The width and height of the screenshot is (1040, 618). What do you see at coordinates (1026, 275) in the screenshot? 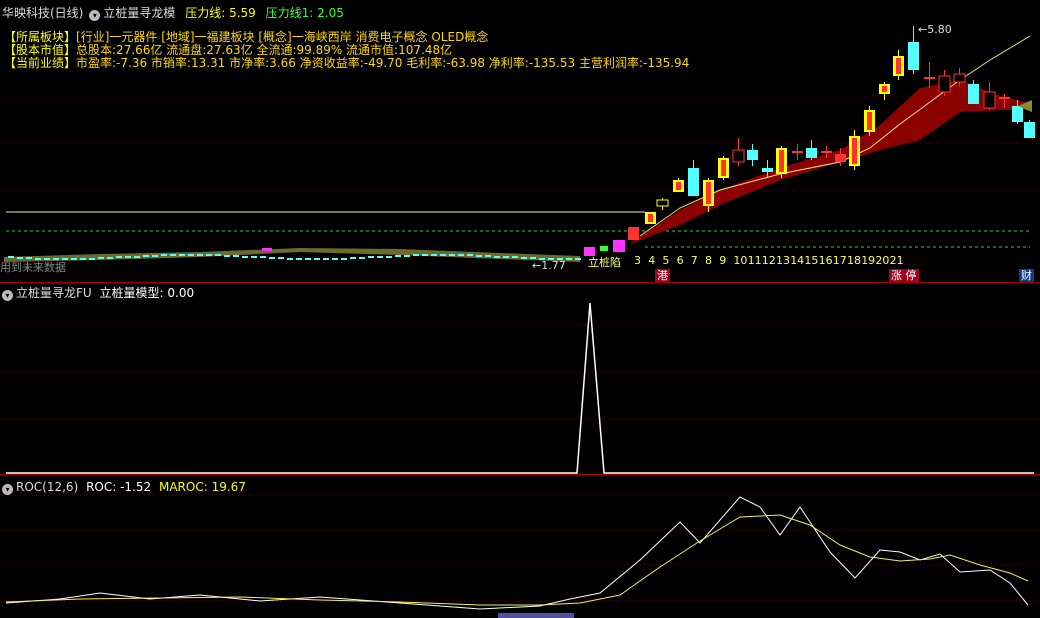
I see `tag-cai: 财` at bounding box center [1026, 275].